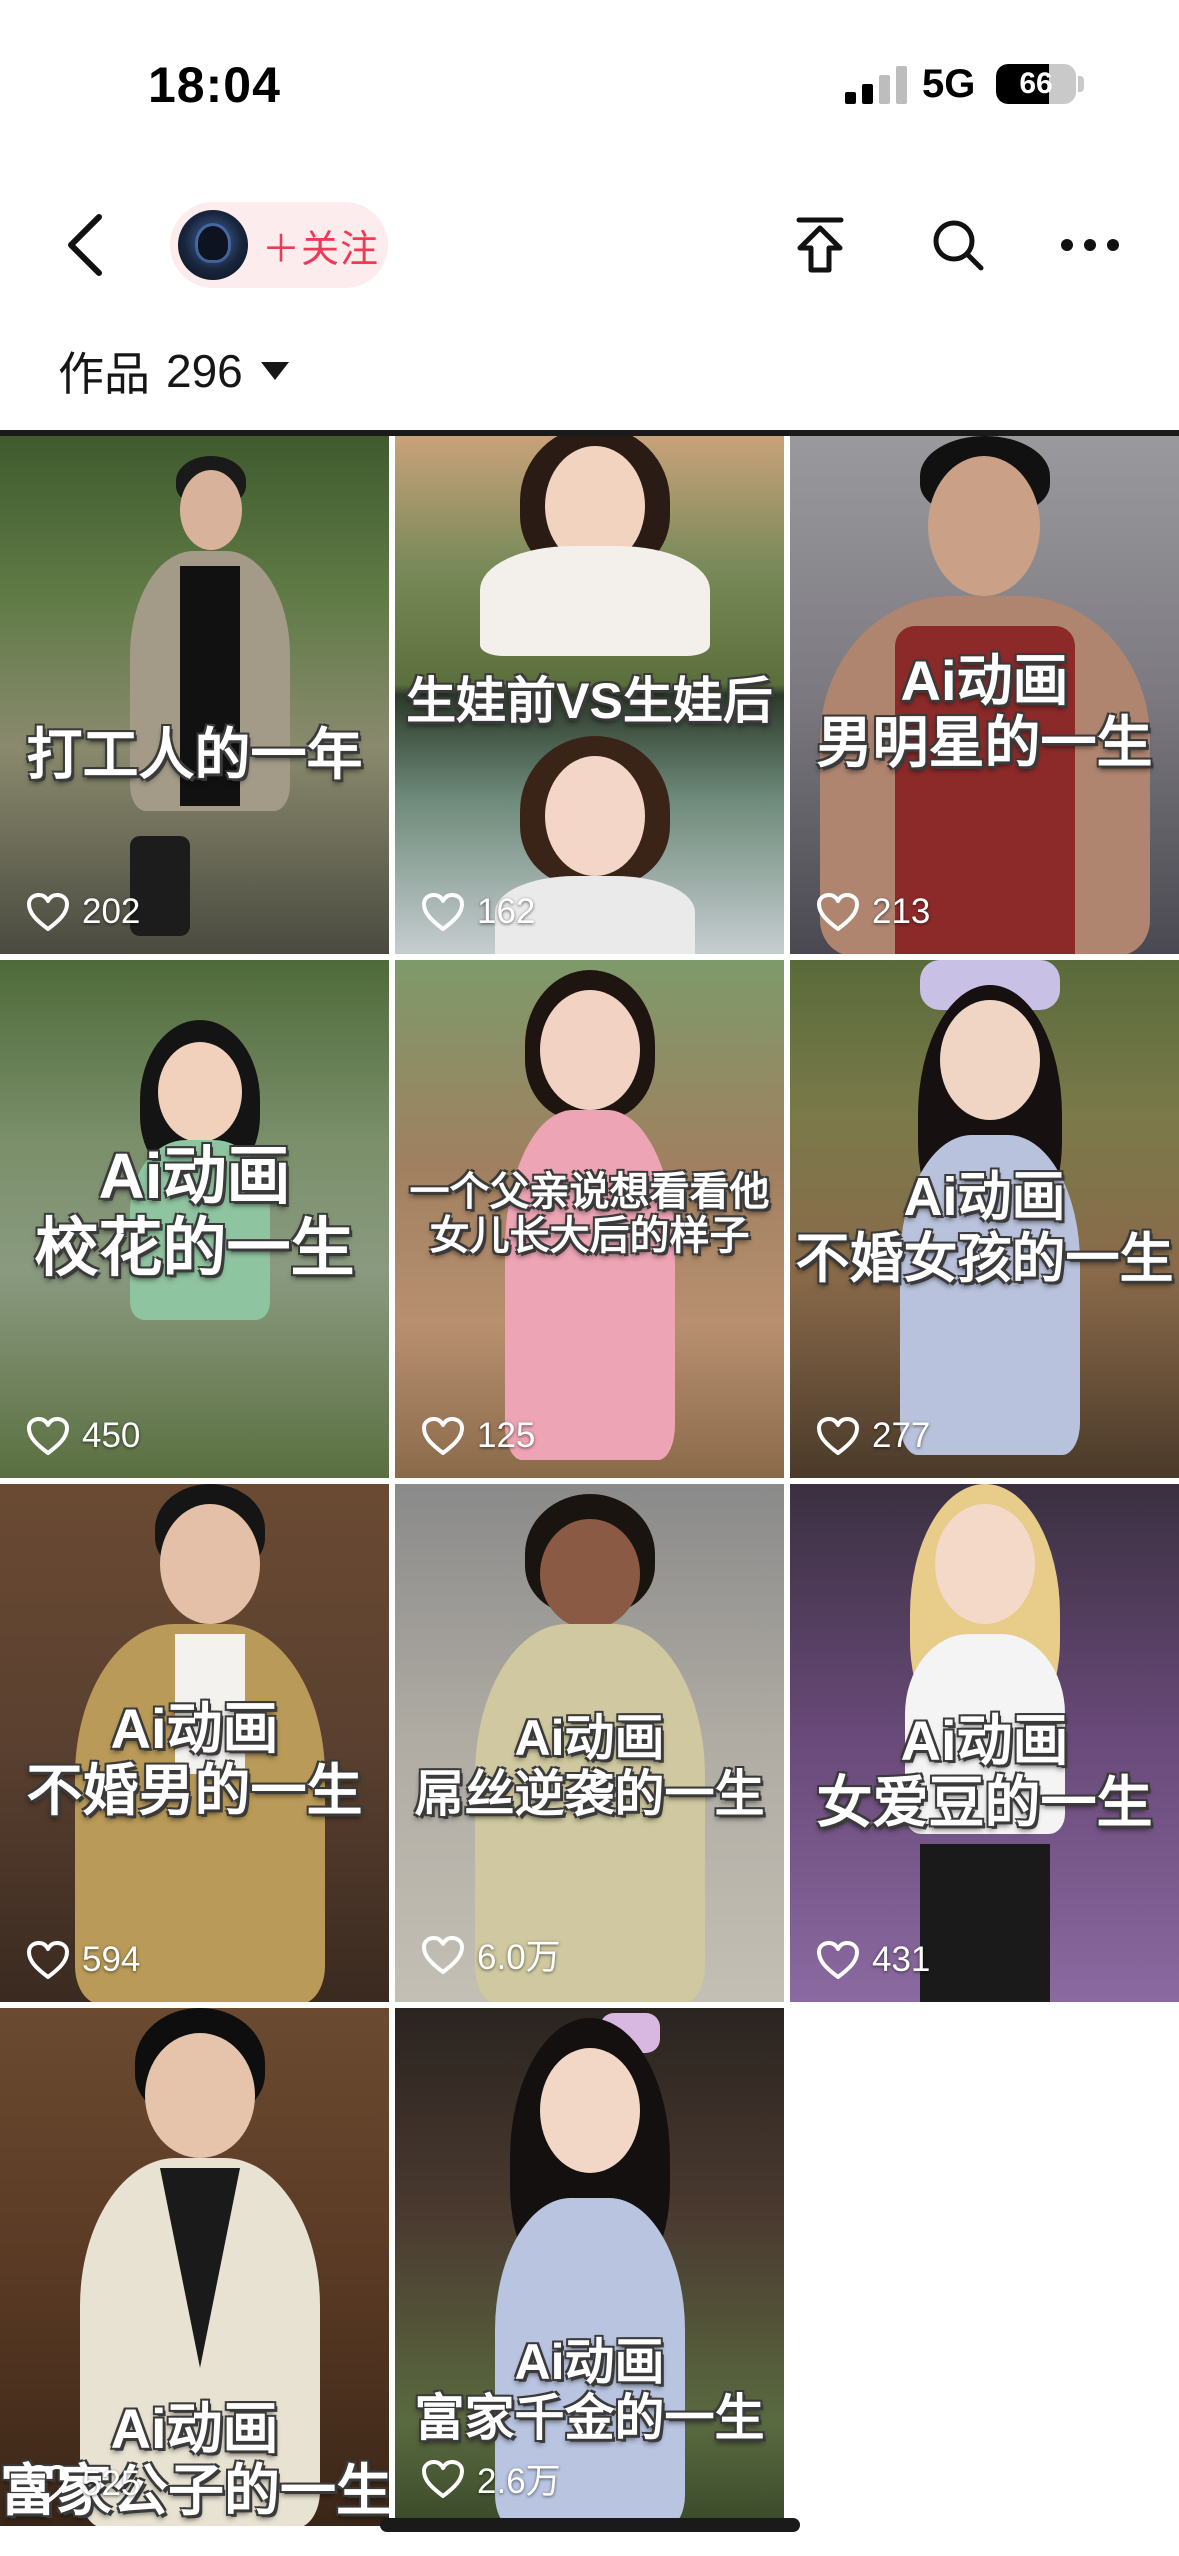 This screenshot has width=1179, height=2556. What do you see at coordinates (194, 2267) in the screenshot?
I see `video-tile: Ai动画 富家公子的一生 525` at bounding box center [194, 2267].